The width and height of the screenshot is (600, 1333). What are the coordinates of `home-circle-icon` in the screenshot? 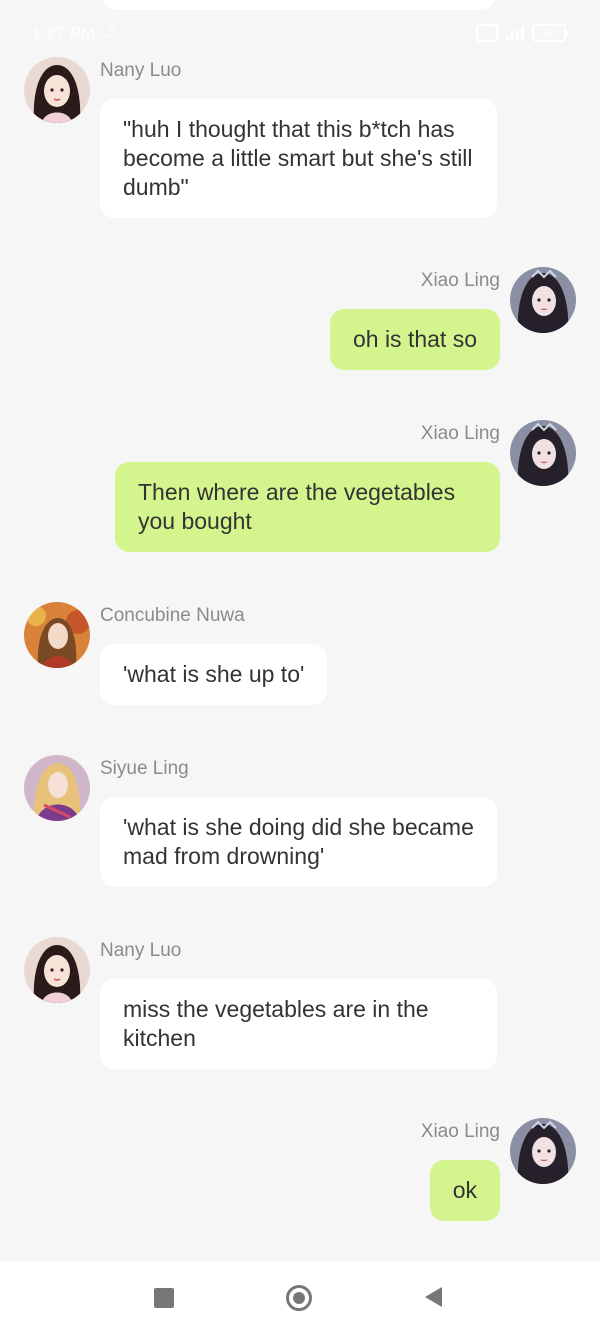 It's located at (299, 1298).